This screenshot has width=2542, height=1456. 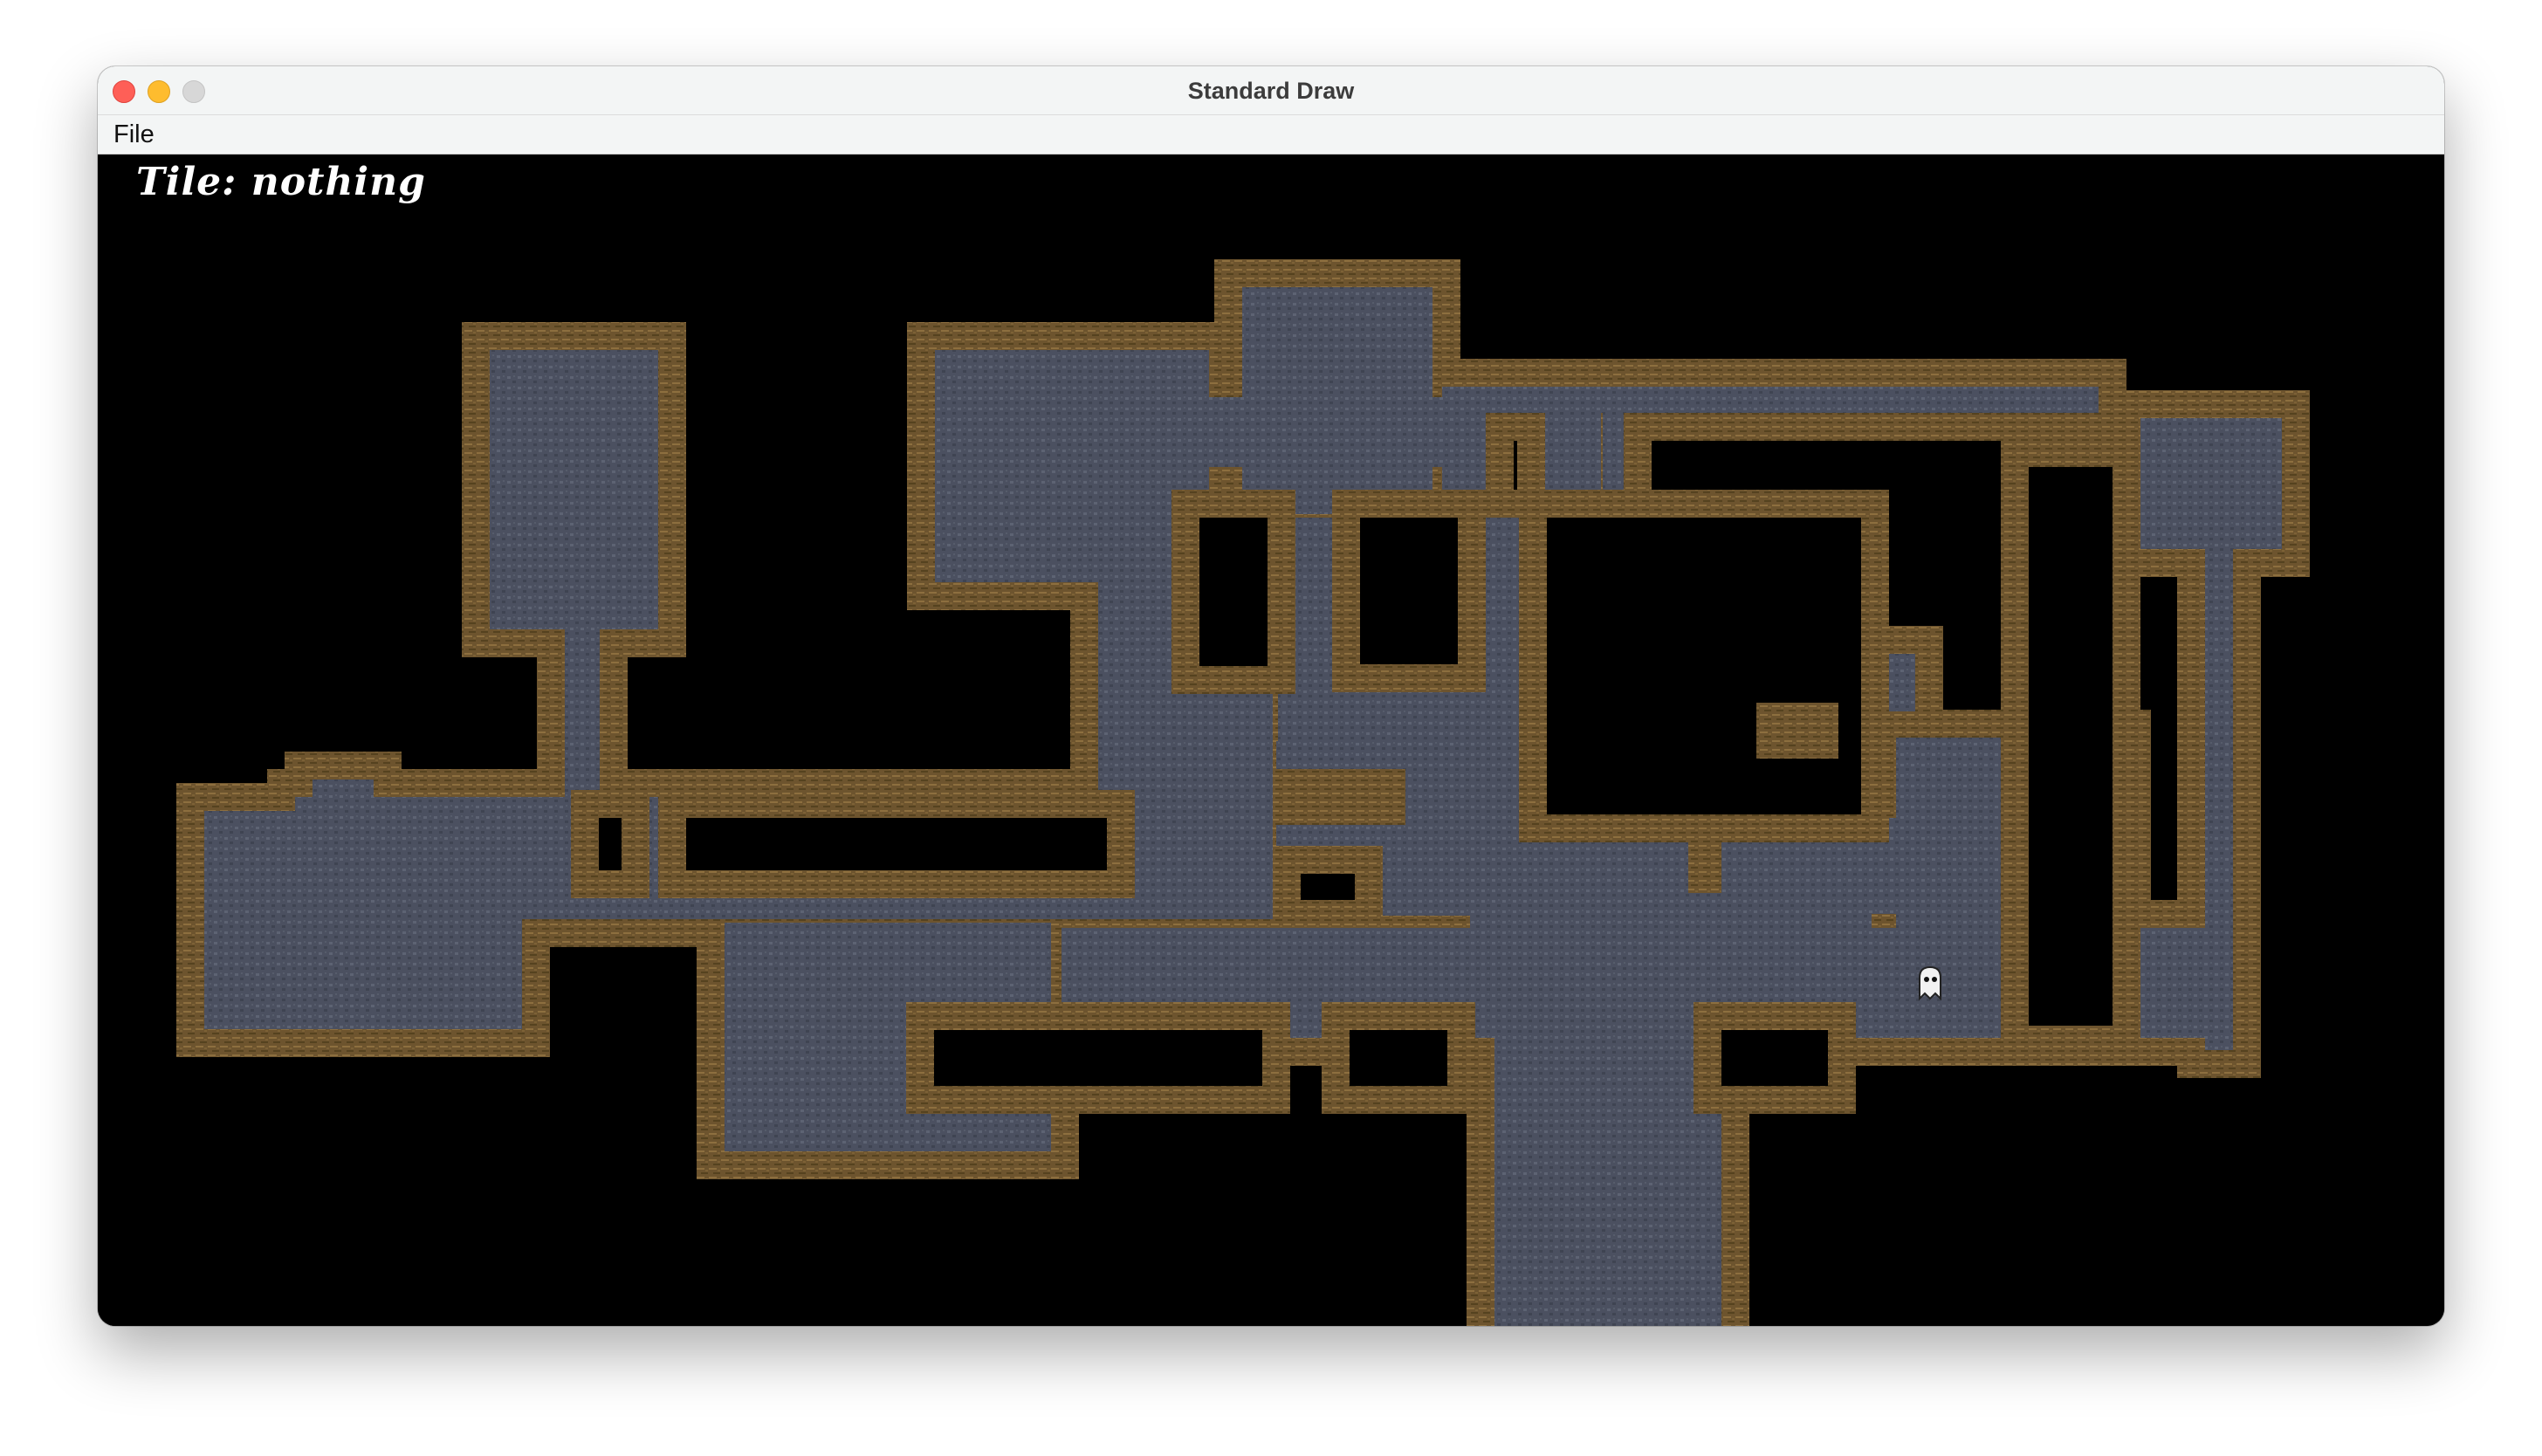 I want to click on window-title: Standard Draw, so click(x=1271, y=91).